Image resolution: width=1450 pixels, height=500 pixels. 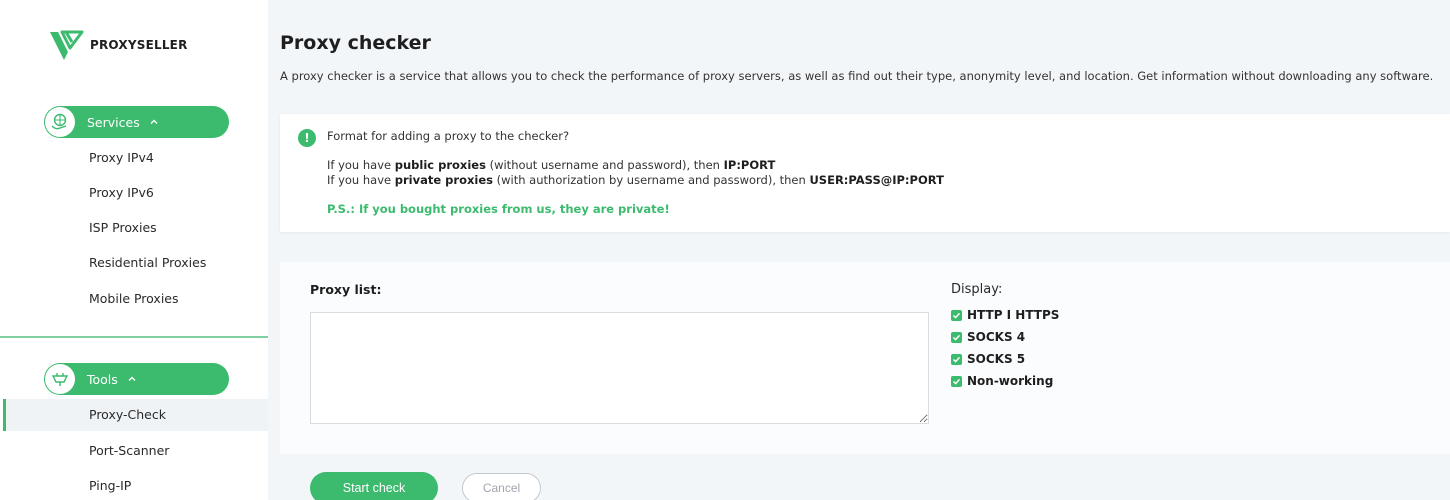 What do you see at coordinates (67, 45) in the screenshot?
I see `proxyseller-logo-icon` at bounding box center [67, 45].